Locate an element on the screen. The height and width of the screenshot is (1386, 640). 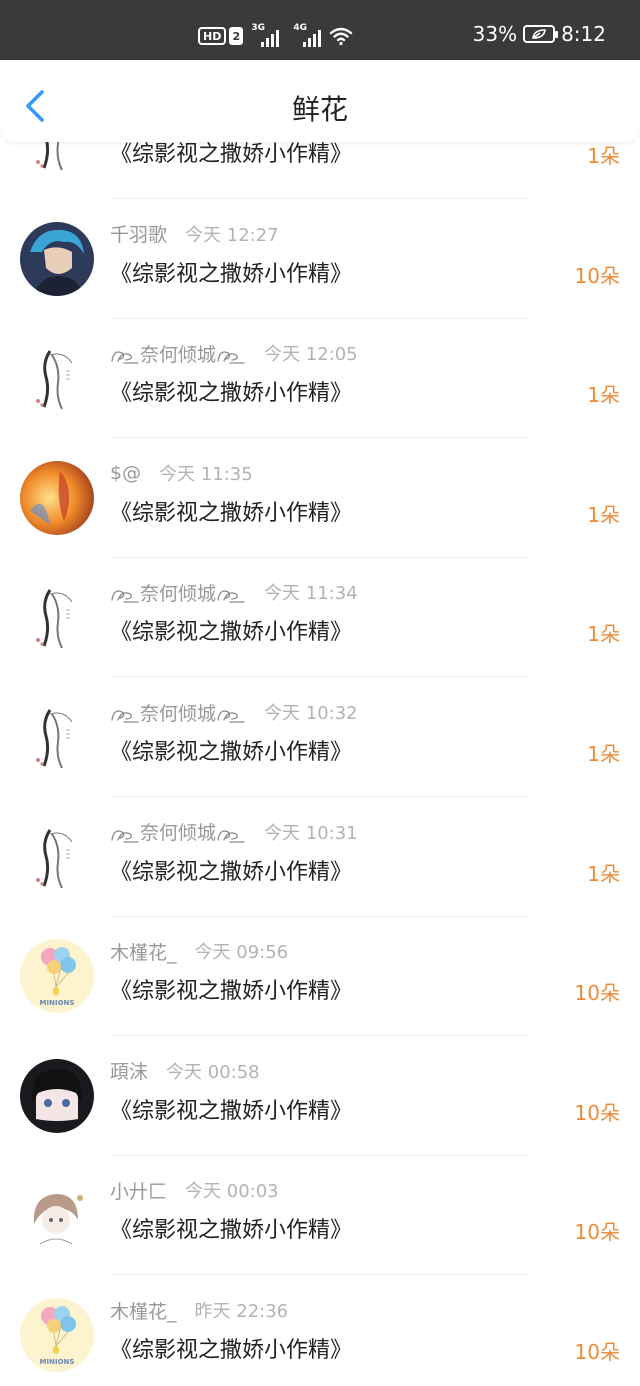
list-item: 奈何倾城 今天 10:32 《综影视之撒娇小作精》 1朵 is located at coordinates (320, 737).